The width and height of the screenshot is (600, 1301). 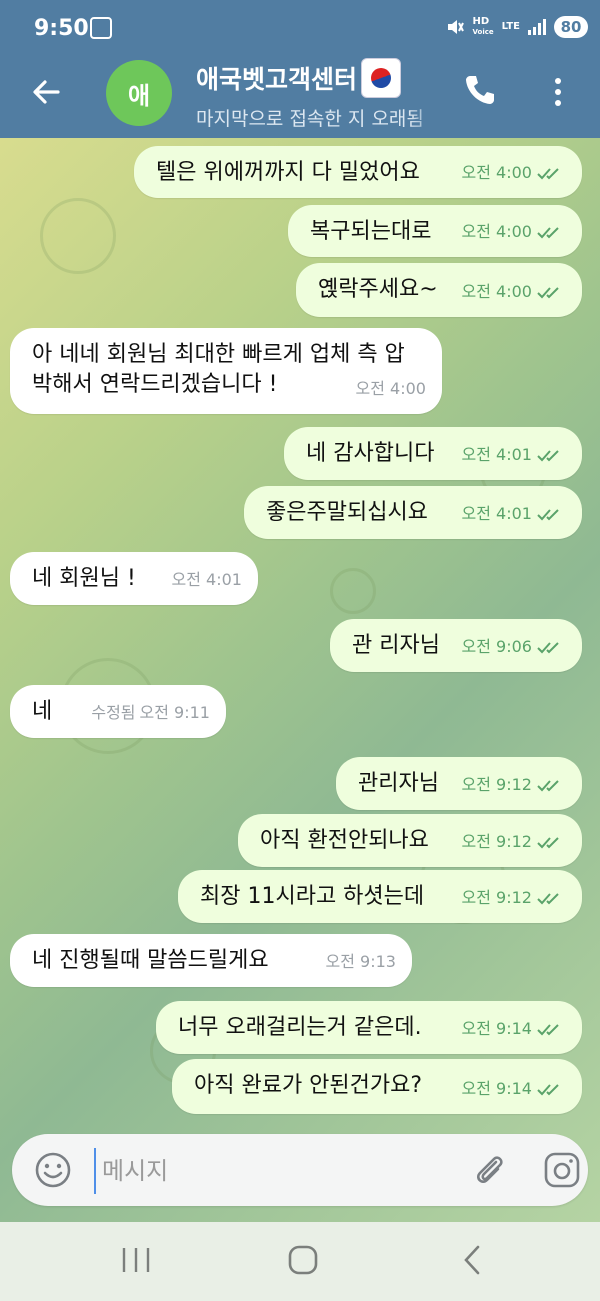 What do you see at coordinates (174, 712) in the screenshot?
I see `message-time: 오전 9:11` at bounding box center [174, 712].